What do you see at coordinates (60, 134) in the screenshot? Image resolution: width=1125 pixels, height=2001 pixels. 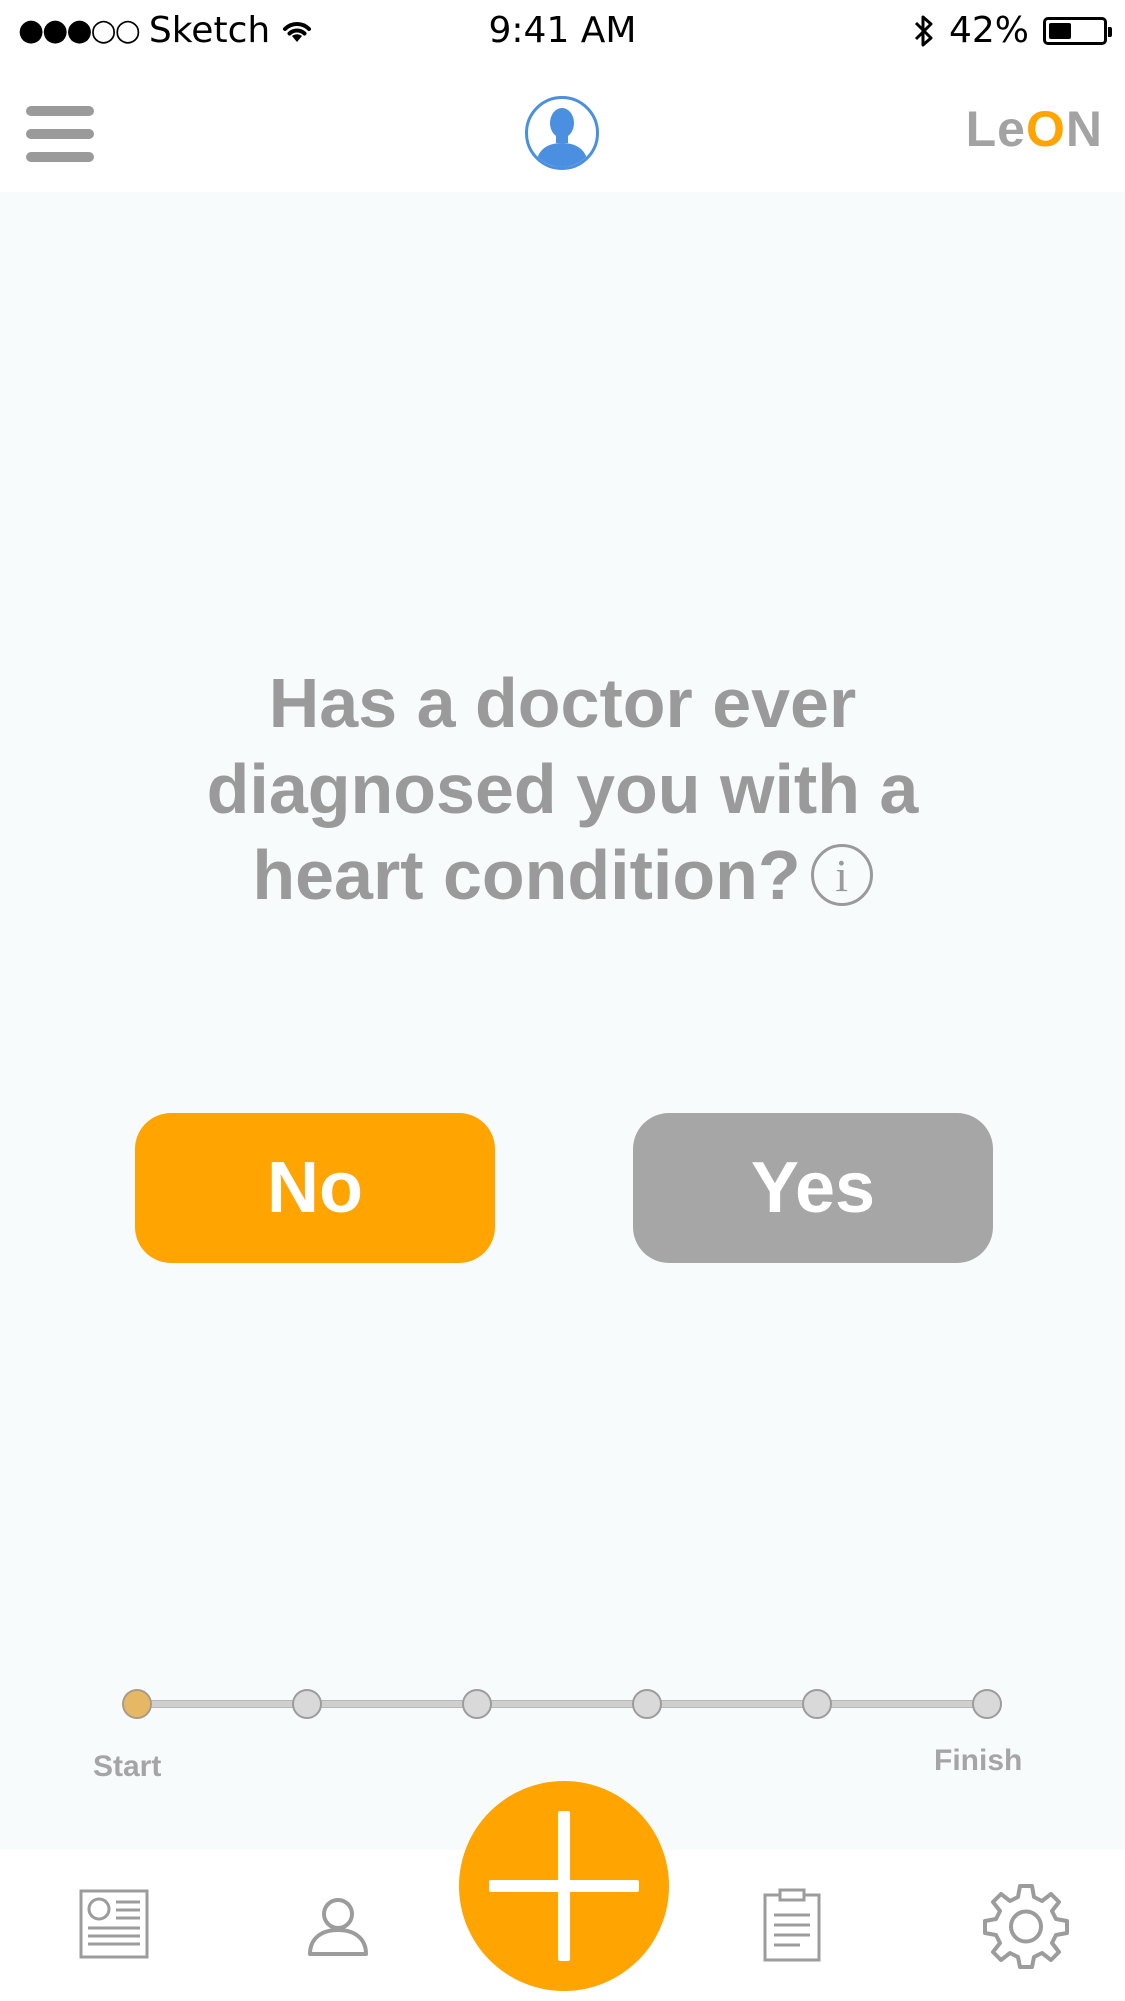 I see `hamburger-menu-icon` at bounding box center [60, 134].